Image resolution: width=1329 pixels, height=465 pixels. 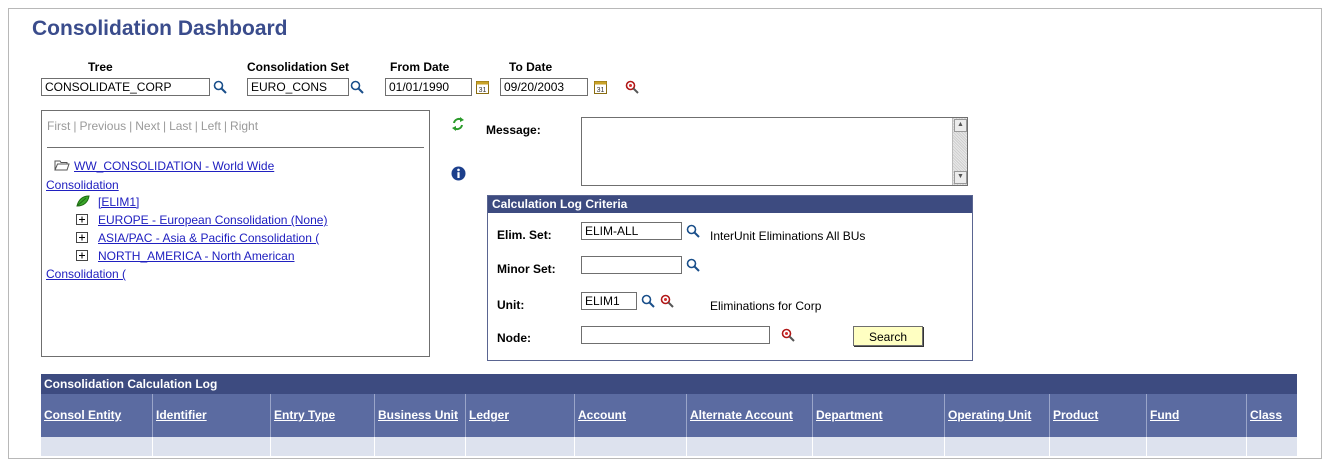 What do you see at coordinates (788, 236) in the screenshot?
I see `elim-set-description: InterUnit Eliminations All BUs` at bounding box center [788, 236].